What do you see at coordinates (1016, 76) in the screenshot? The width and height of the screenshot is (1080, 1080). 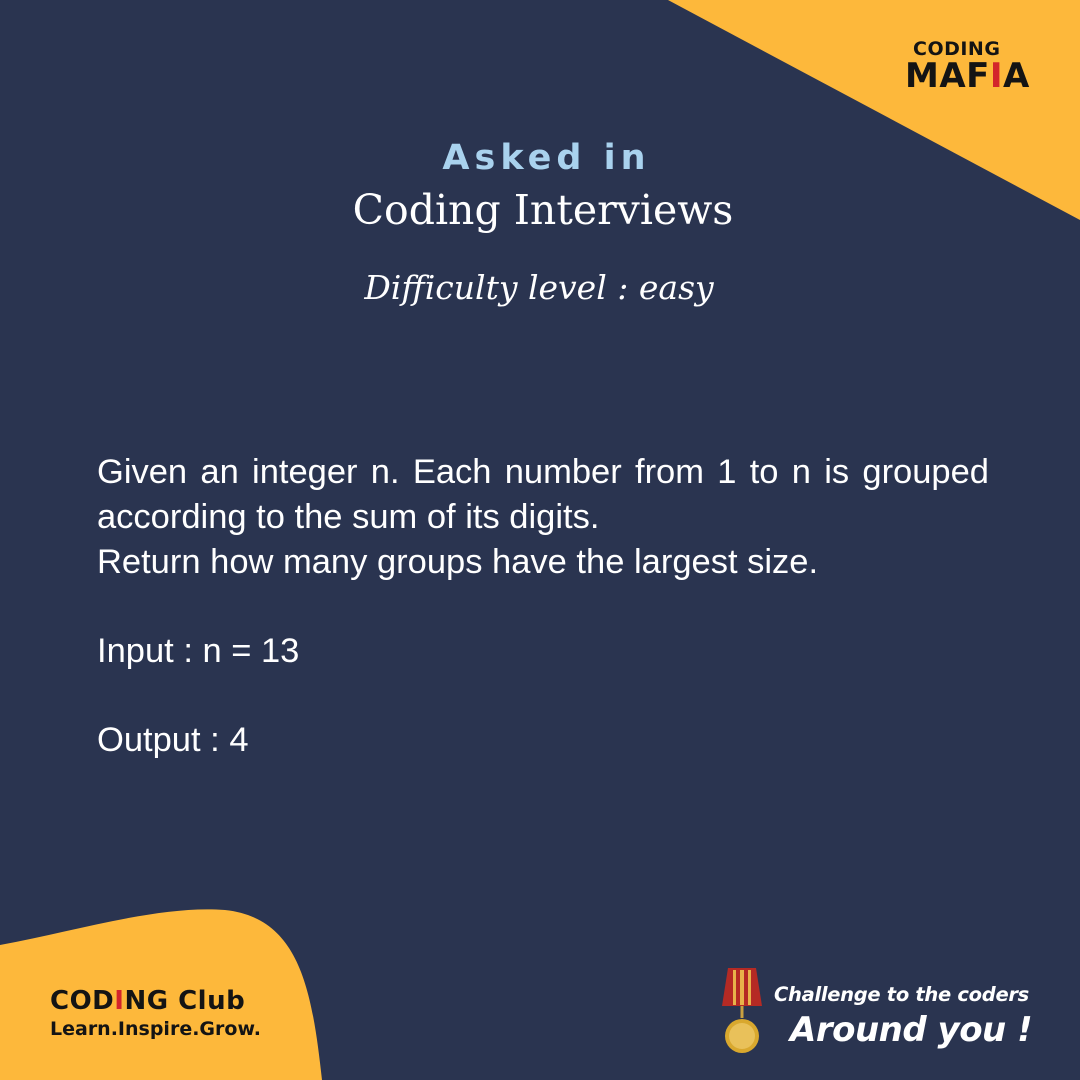 I see `logo-mafia-suffix: A` at bounding box center [1016, 76].